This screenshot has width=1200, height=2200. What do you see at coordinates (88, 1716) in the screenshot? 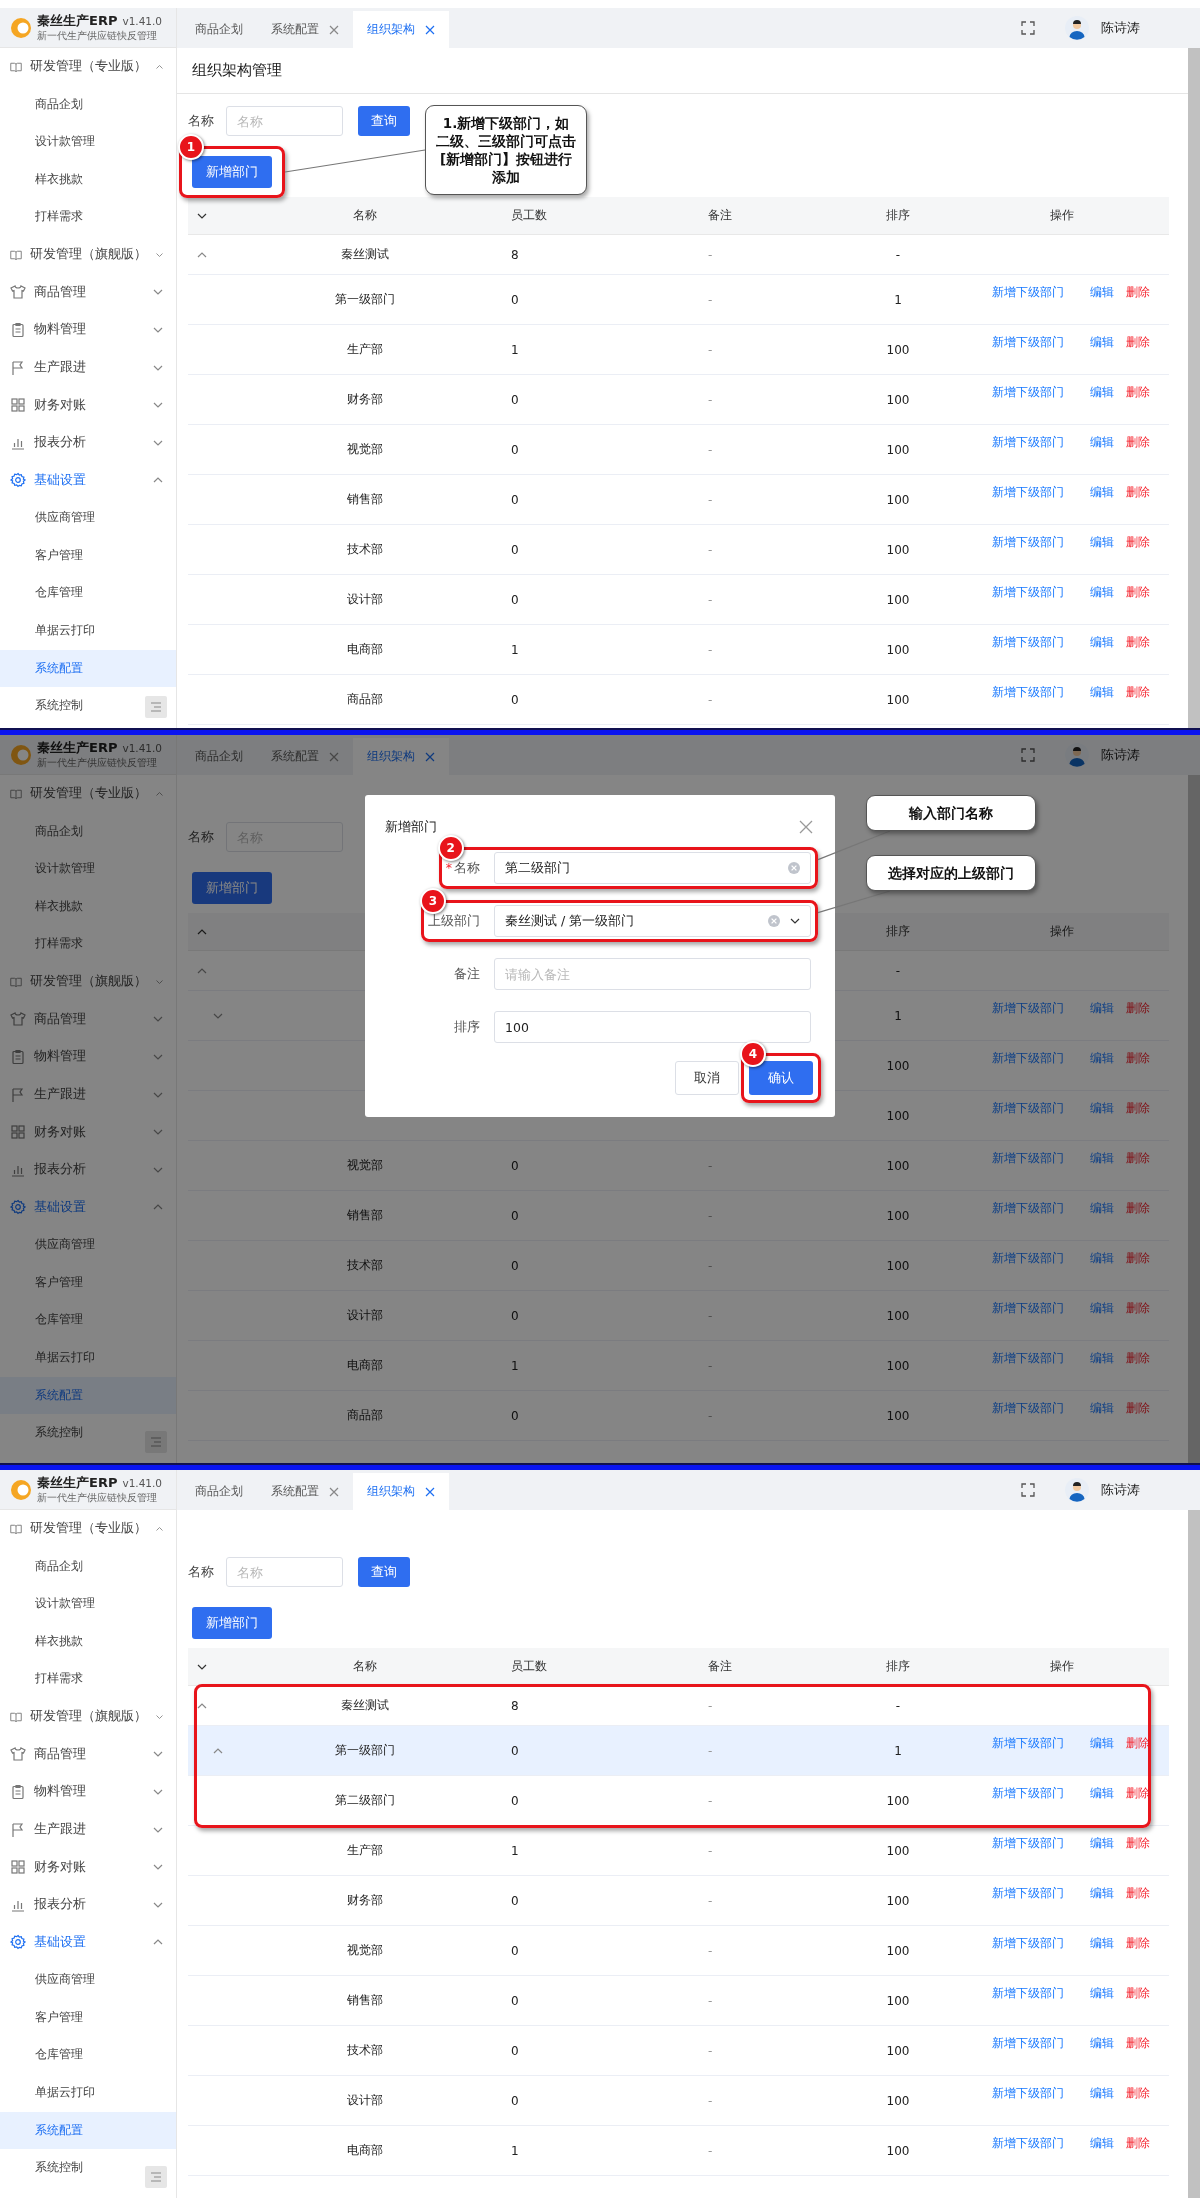
I see `menu-group: 研发管理（旗舰版）` at bounding box center [88, 1716].